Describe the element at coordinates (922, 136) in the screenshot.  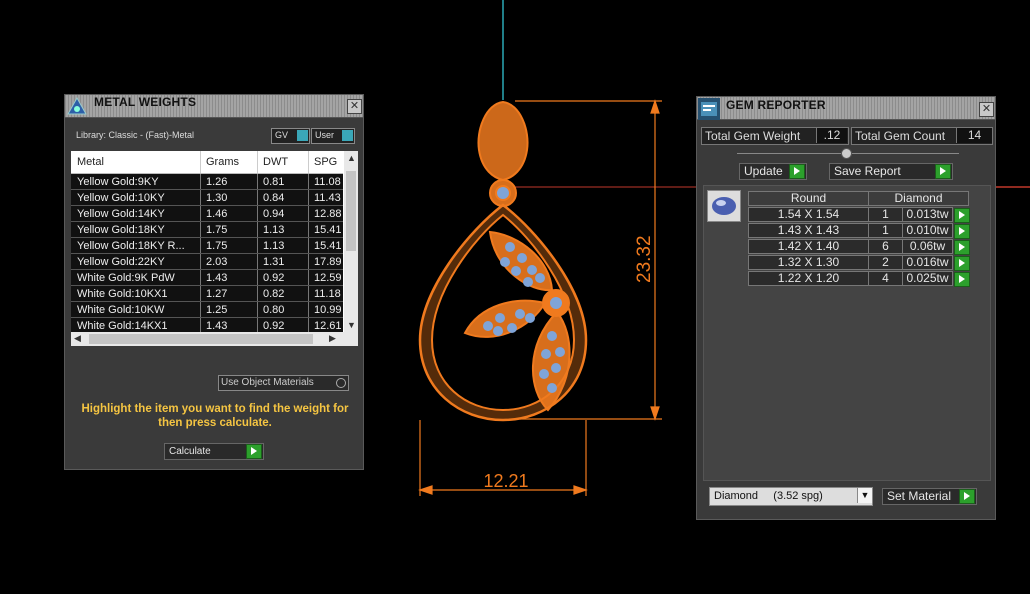
I see `total-gem-count: Total Gem Count 14` at that location.